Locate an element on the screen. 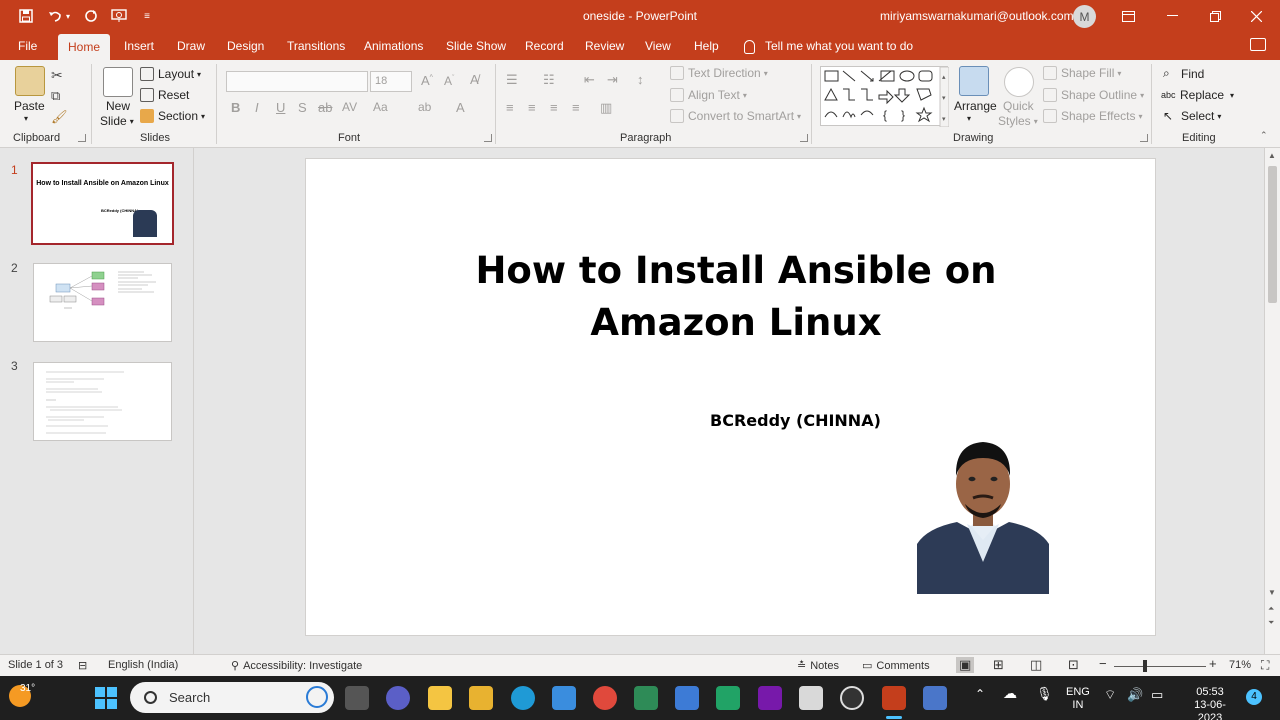 The height and width of the screenshot is (720, 1280). save-icon is located at coordinates (26, 16).